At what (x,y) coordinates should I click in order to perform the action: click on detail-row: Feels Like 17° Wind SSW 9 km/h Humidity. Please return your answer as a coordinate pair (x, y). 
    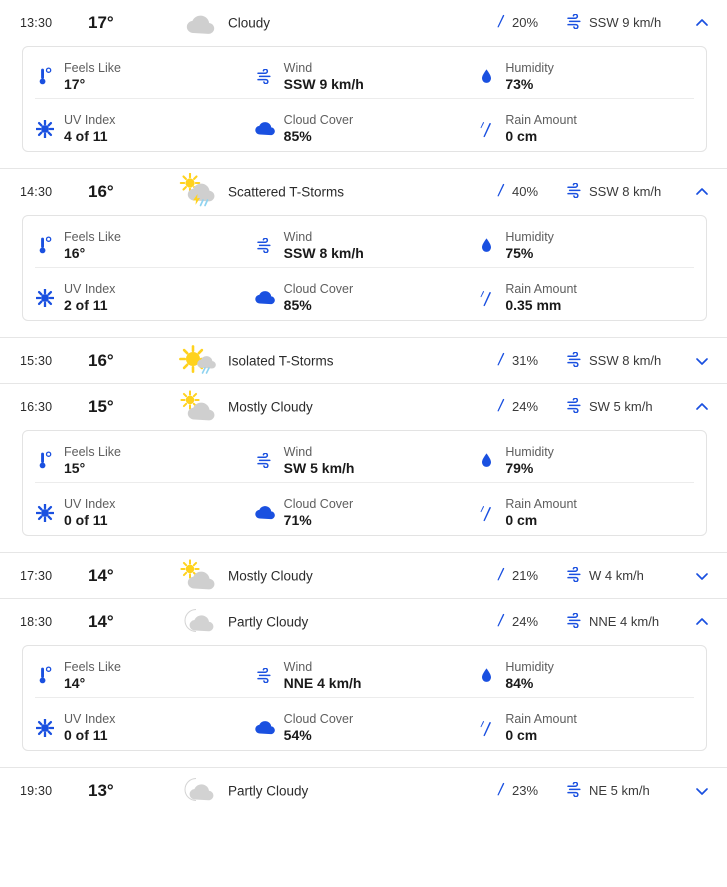
    Looking at the image, I should click on (364, 73).